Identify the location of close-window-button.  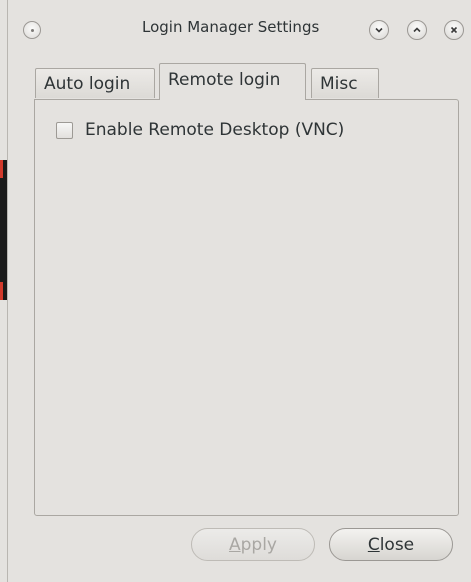
(454, 30).